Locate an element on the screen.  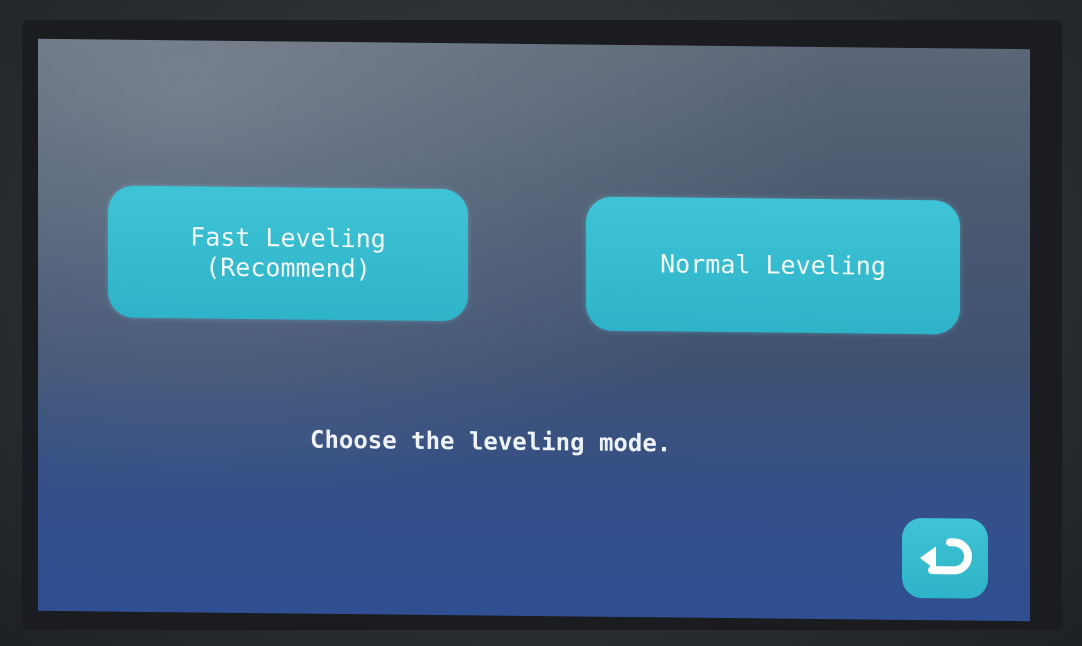
fast-leveling-label: Fast Leveling is located at coordinates (288, 238).